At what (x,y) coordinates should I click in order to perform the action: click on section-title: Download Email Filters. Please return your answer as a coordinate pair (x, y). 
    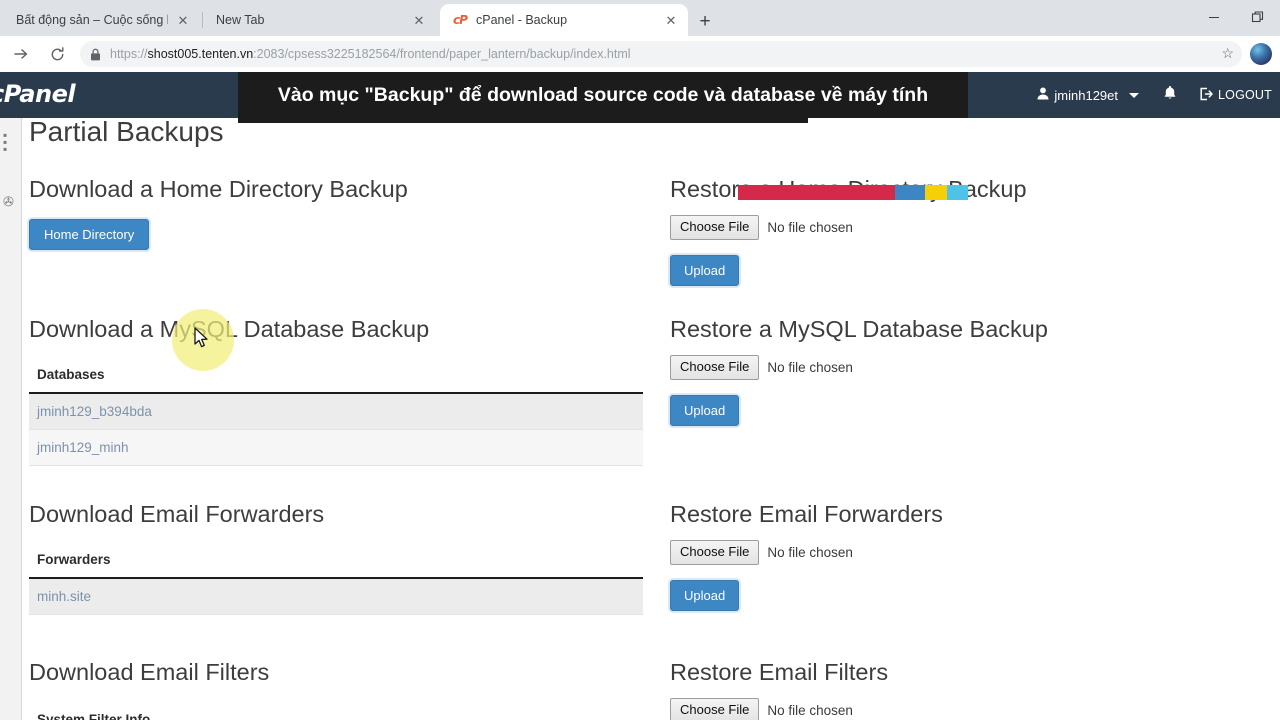
    Looking at the image, I should click on (149, 672).